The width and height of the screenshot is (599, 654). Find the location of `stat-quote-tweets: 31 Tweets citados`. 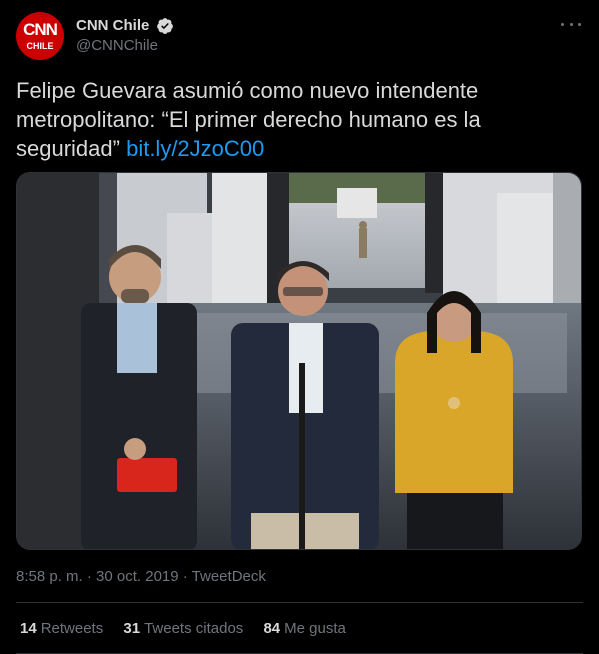

stat-quote-tweets: 31 Tweets citados is located at coordinates (183, 629).